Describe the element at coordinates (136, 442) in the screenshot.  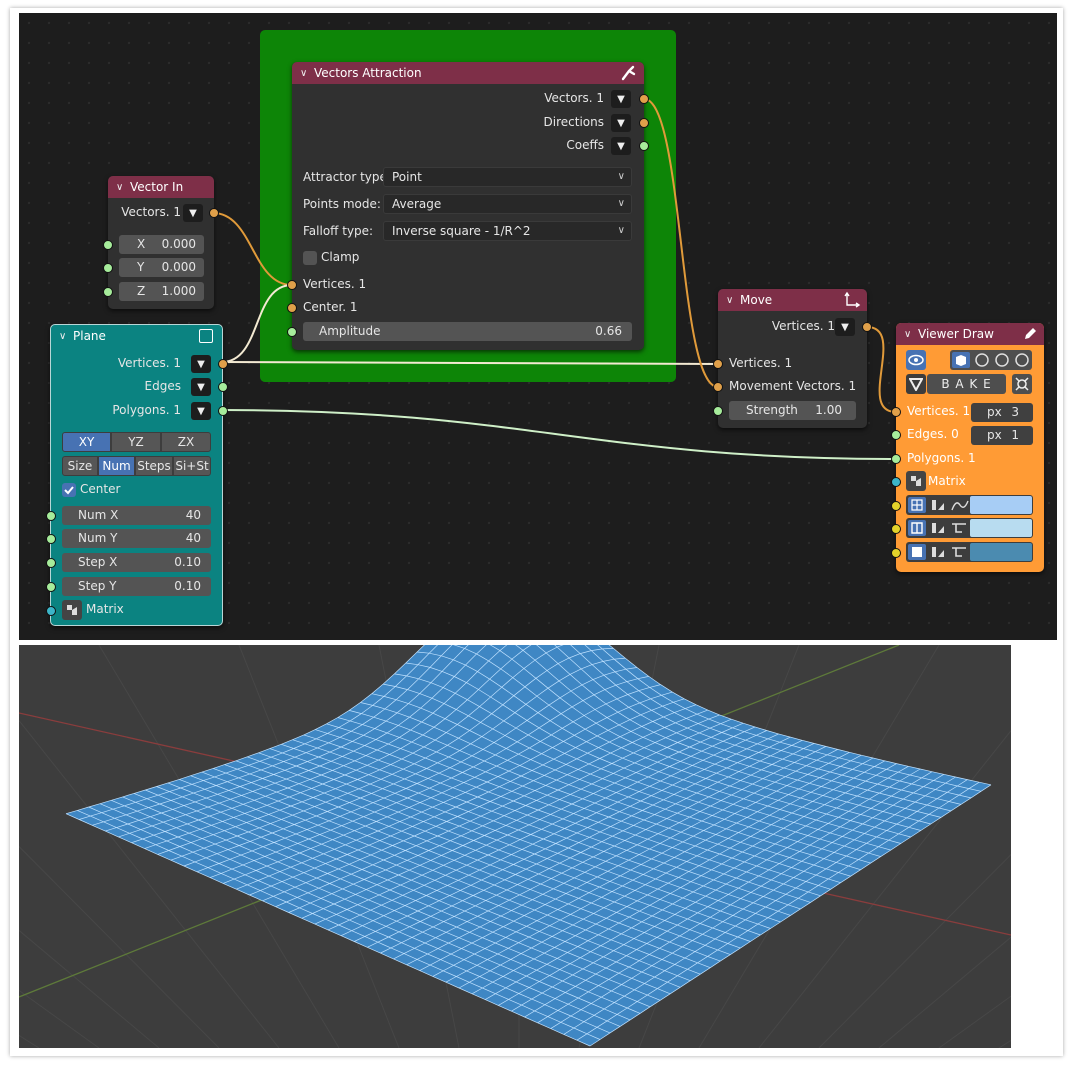
I see `plane-yz-button: YZ` at that location.